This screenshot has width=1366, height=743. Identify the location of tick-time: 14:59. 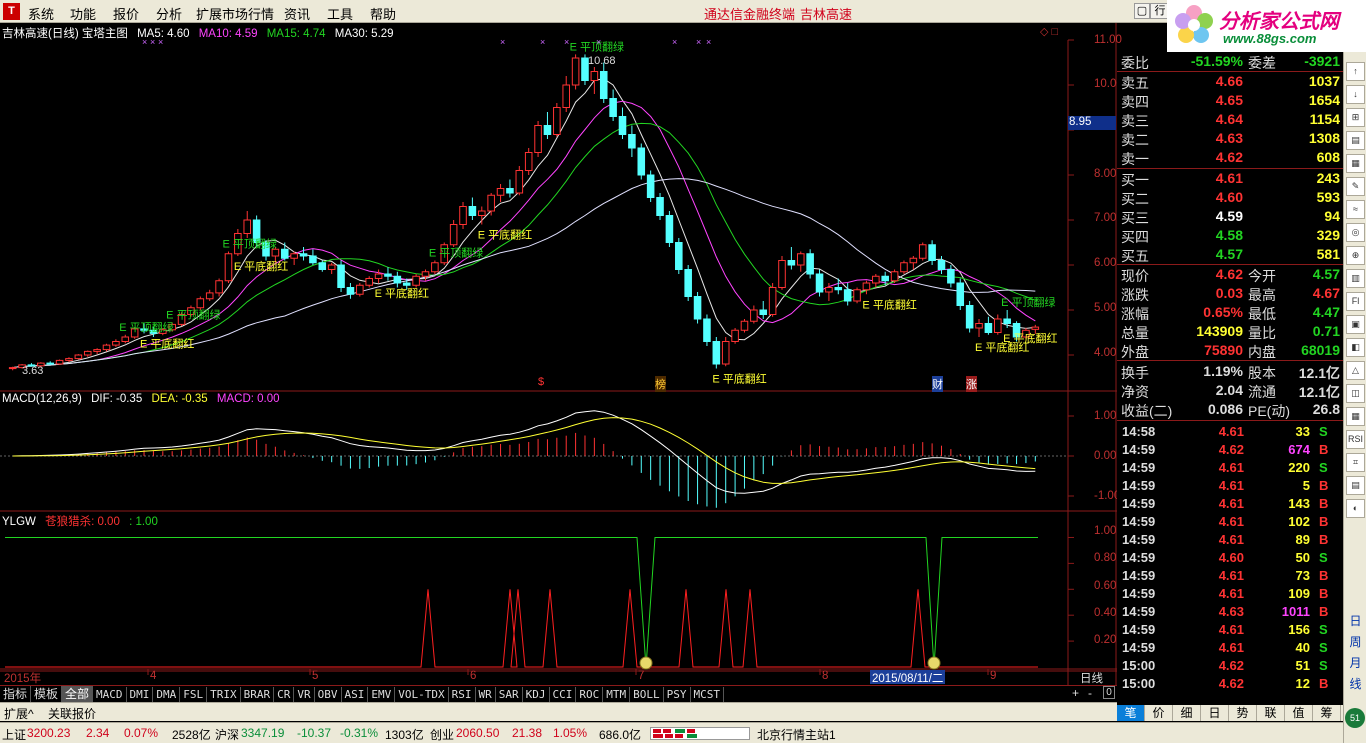
(1139, 611).